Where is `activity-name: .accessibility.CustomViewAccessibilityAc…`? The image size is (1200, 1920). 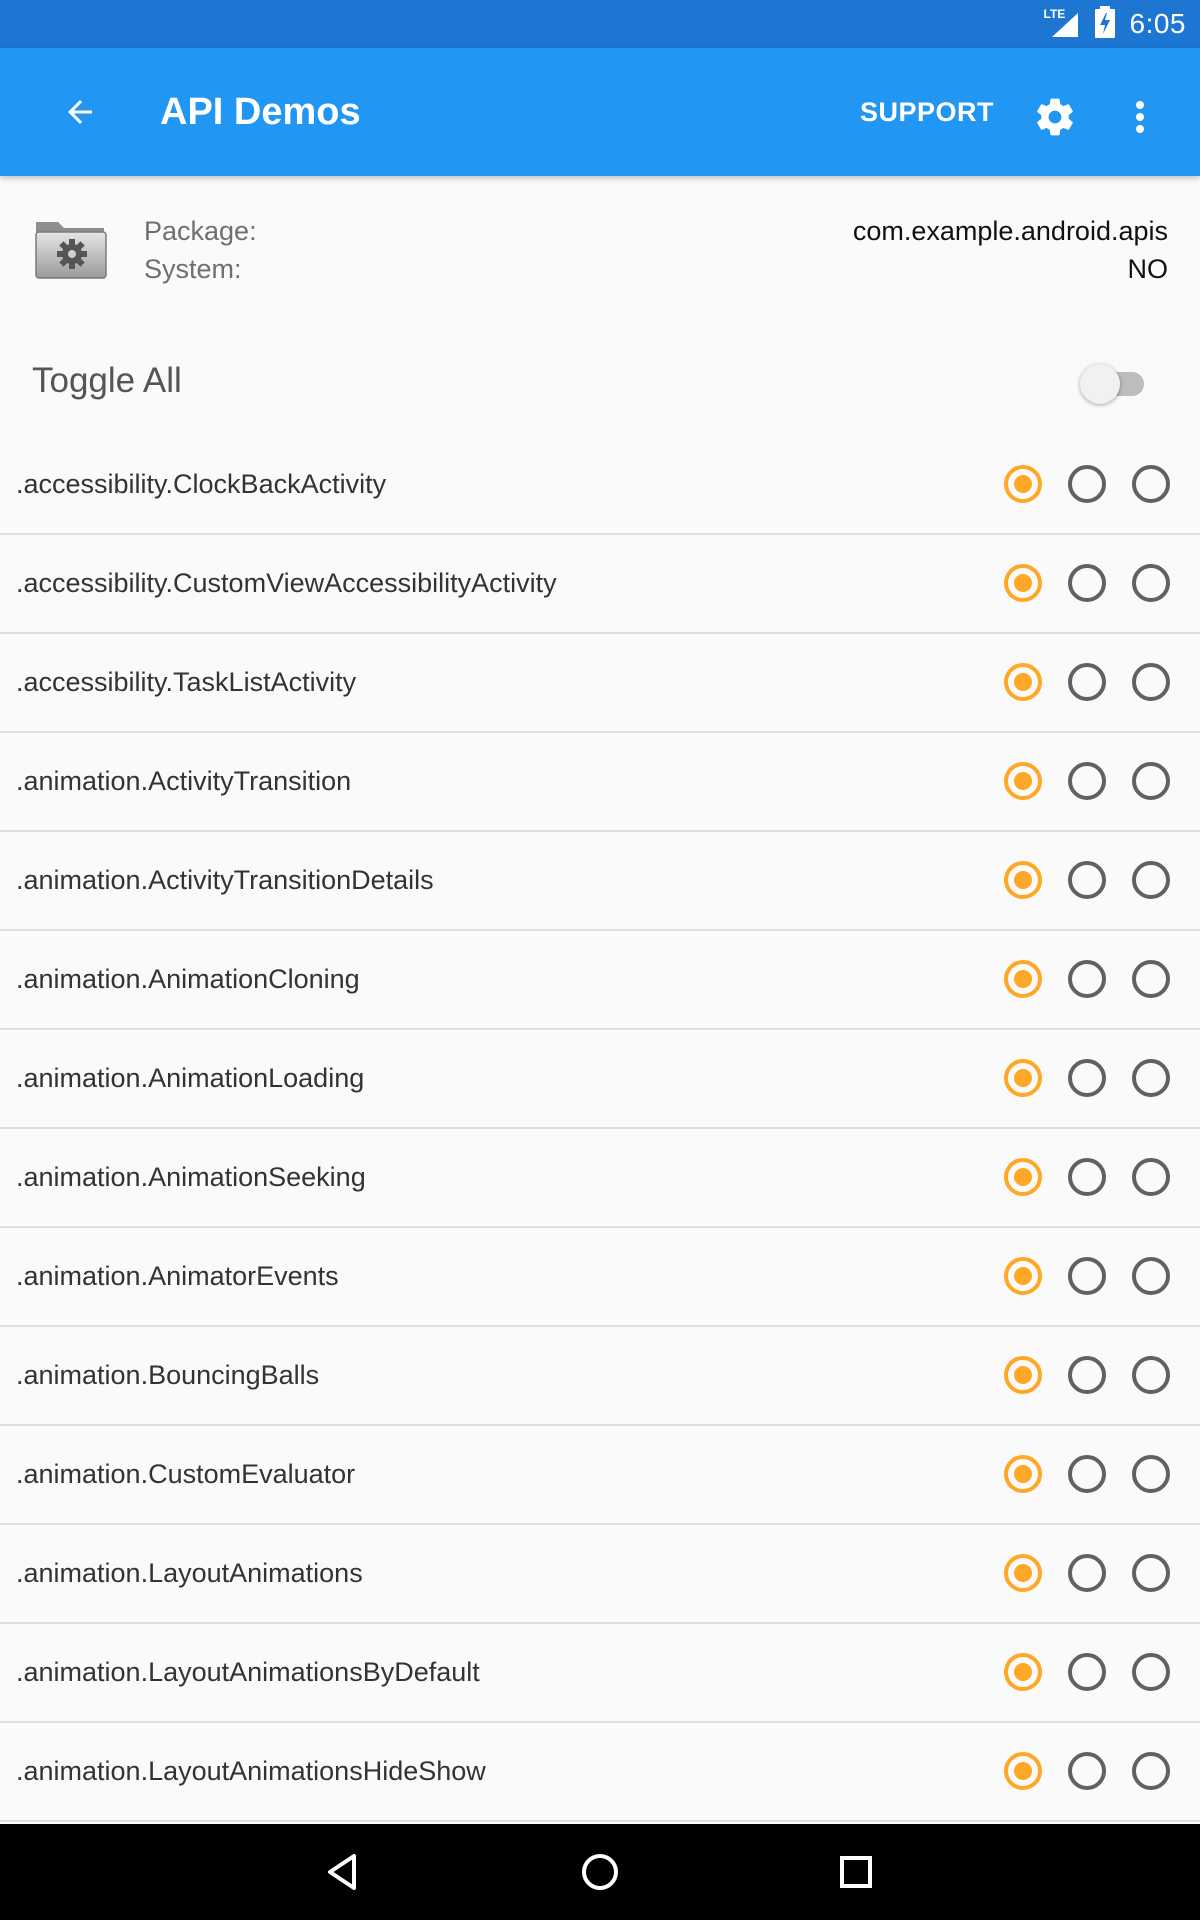
activity-name: .accessibility.CustomViewAccessibilityAc… is located at coordinates (286, 583).